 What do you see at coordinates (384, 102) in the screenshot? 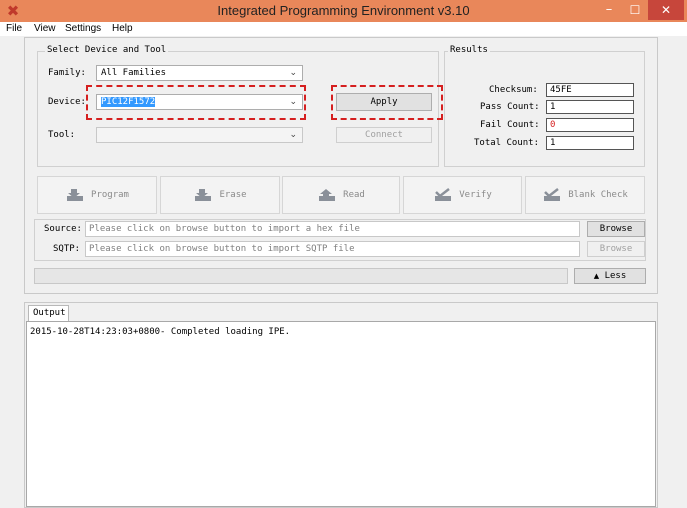
I see `apply-button: Apply` at bounding box center [384, 102].